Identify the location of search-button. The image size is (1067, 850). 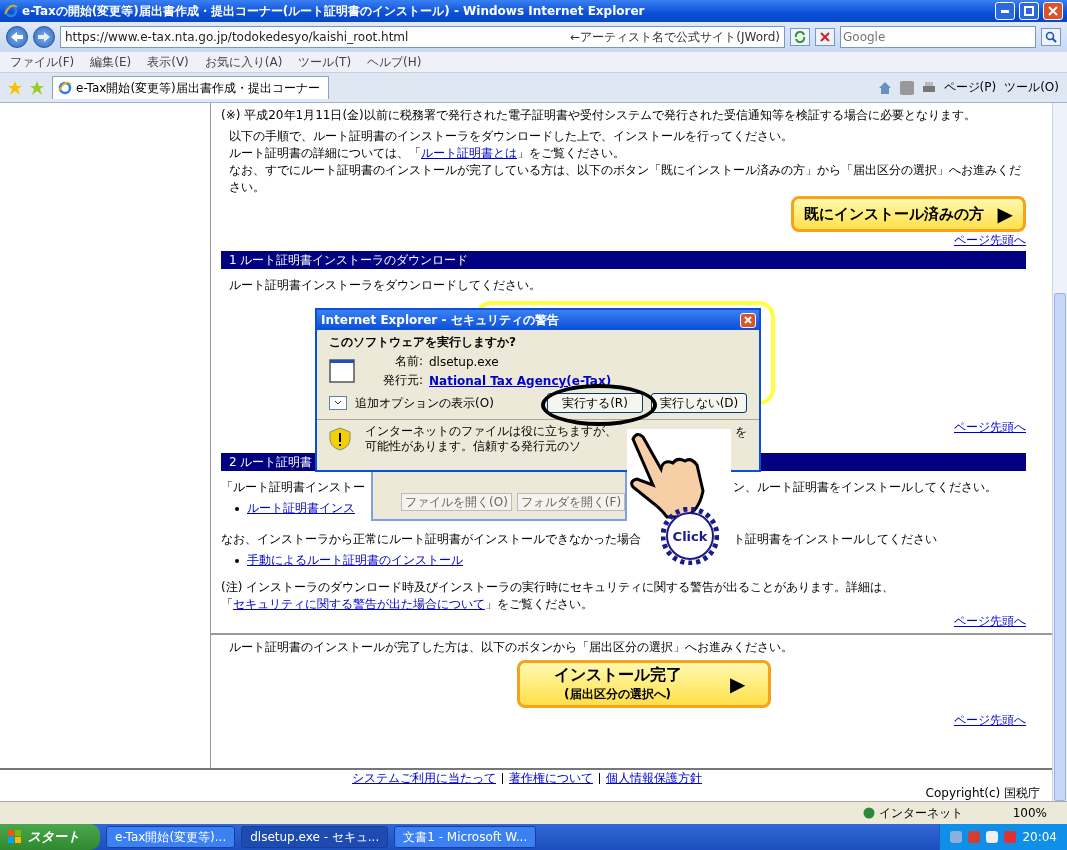
(1051, 37).